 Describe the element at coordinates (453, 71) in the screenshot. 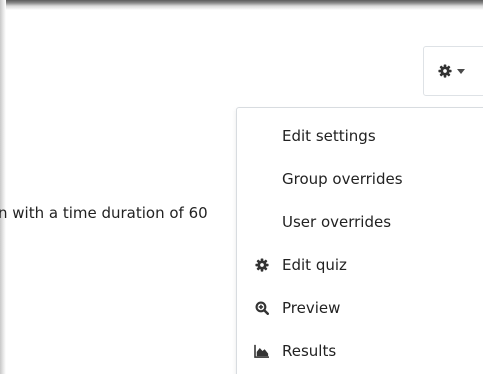

I see `actions-menu-toggle` at that location.